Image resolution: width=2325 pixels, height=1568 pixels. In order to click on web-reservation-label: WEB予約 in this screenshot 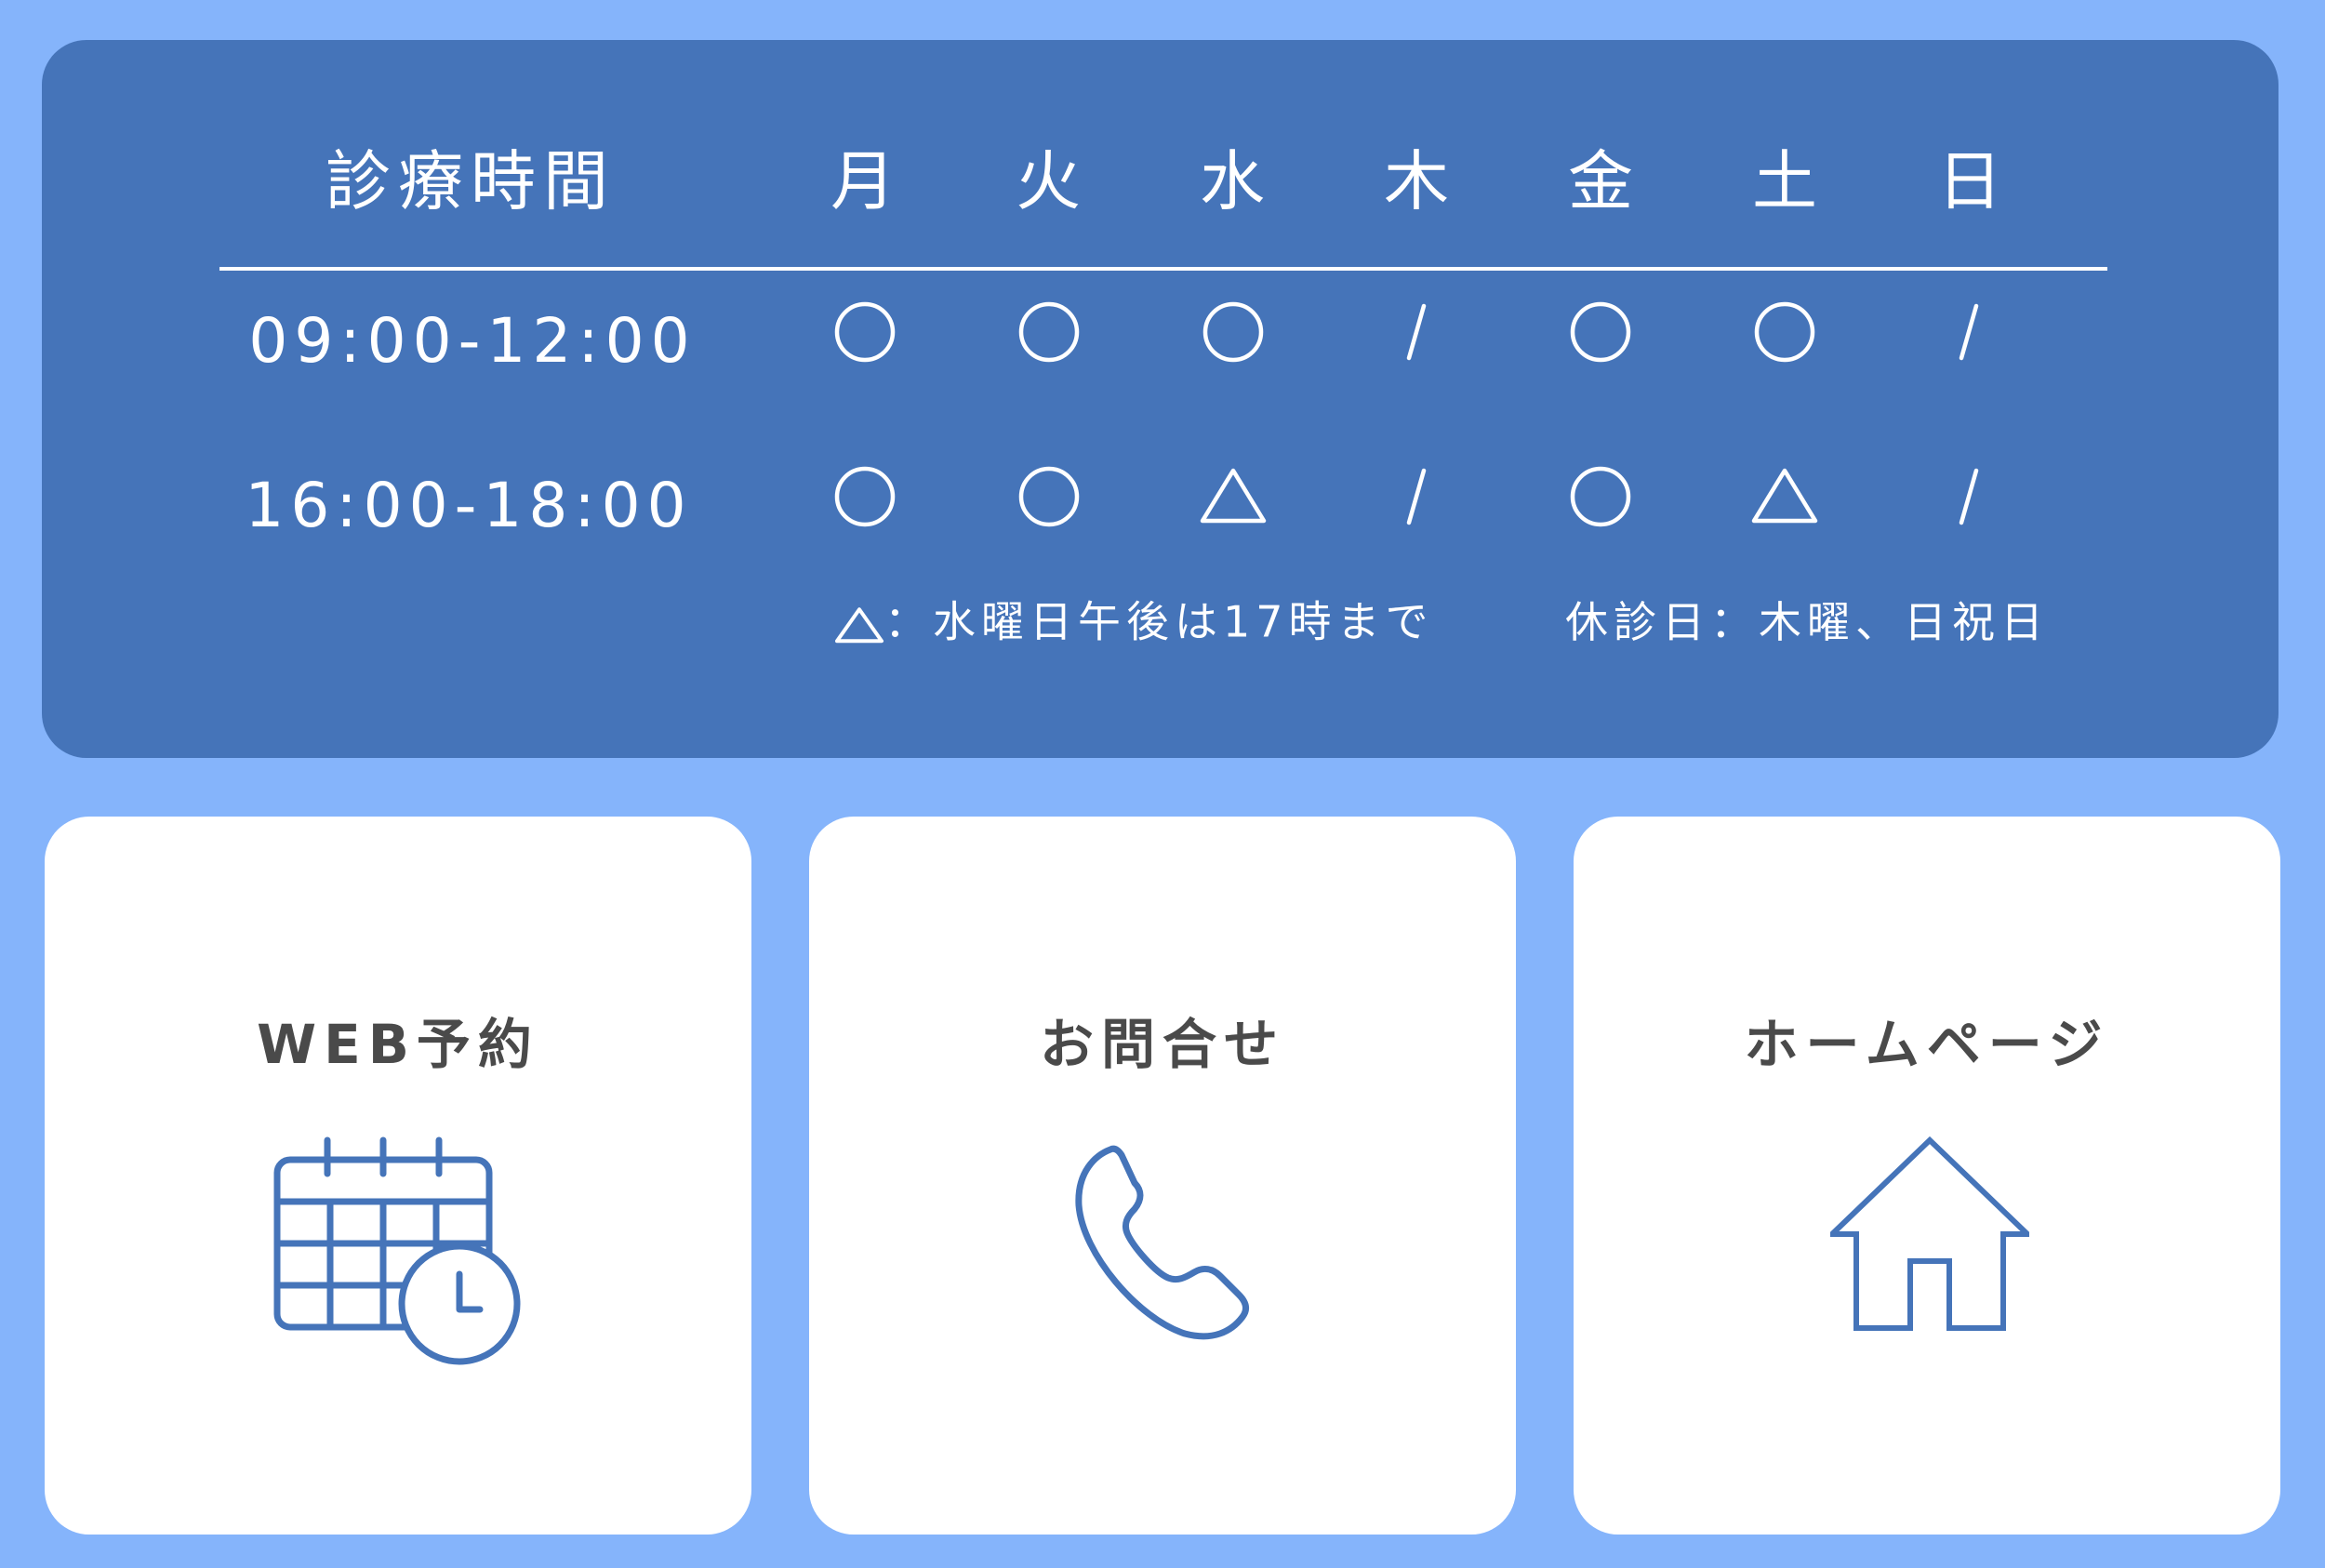, I will do `click(398, 1044)`.